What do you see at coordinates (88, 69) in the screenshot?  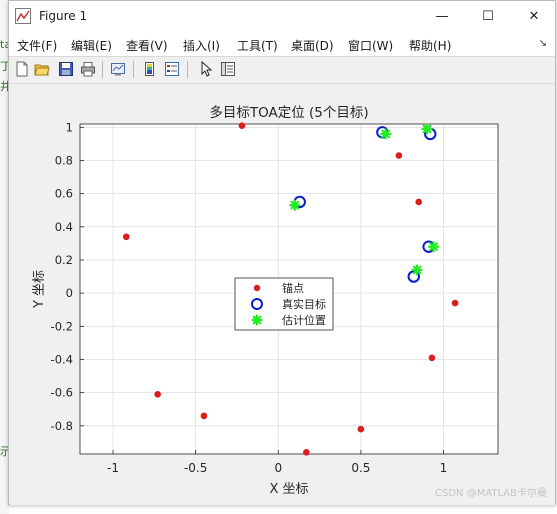 I see `print-icon` at bounding box center [88, 69].